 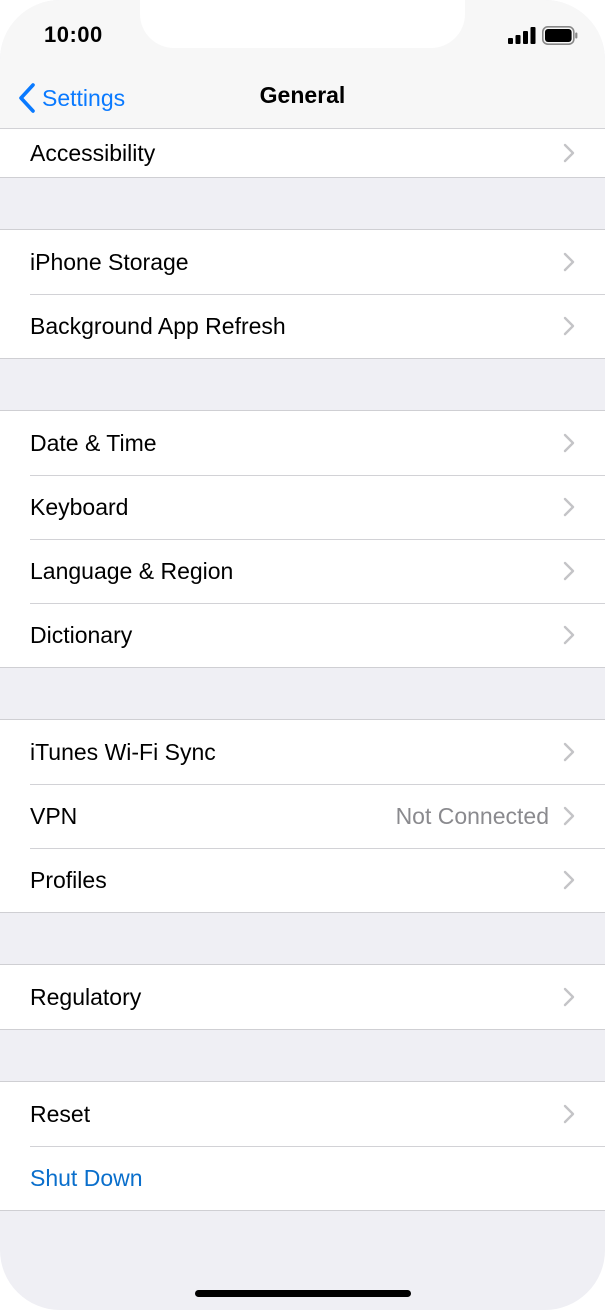 What do you see at coordinates (302, 1178) in the screenshot?
I see `shut-down-button: Shut Down` at bounding box center [302, 1178].